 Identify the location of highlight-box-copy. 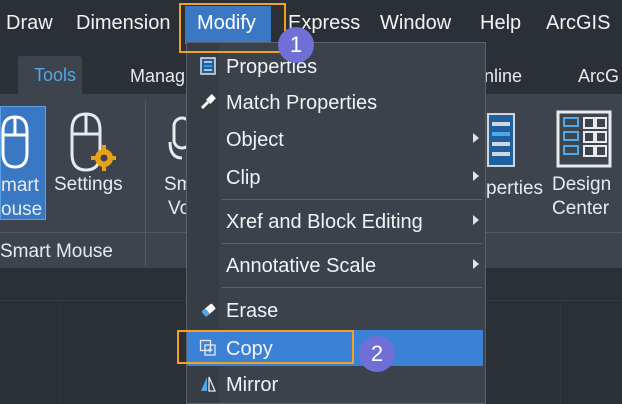
(265, 347).